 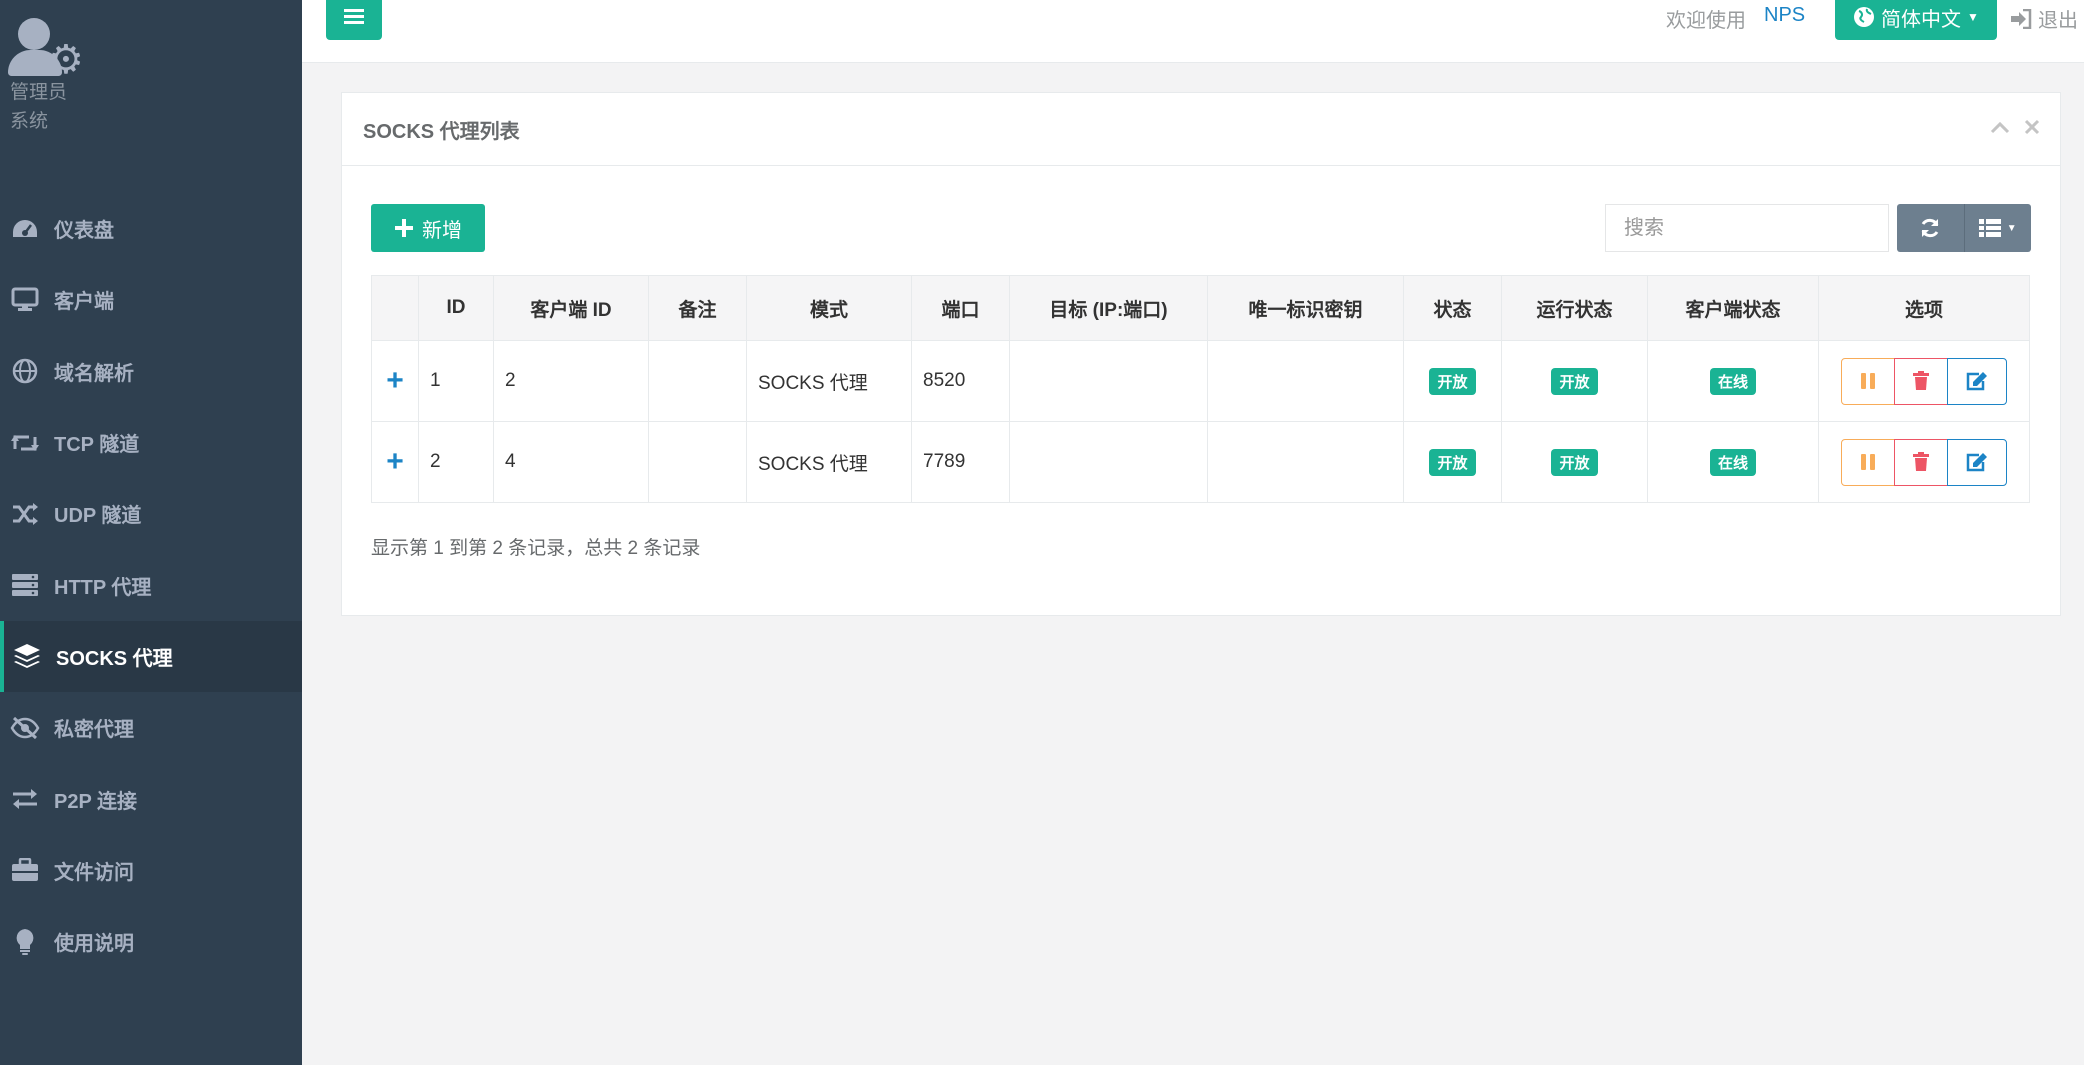 I want to click on sidebar-item-clients: 客户端, so click(x=151, y=299).